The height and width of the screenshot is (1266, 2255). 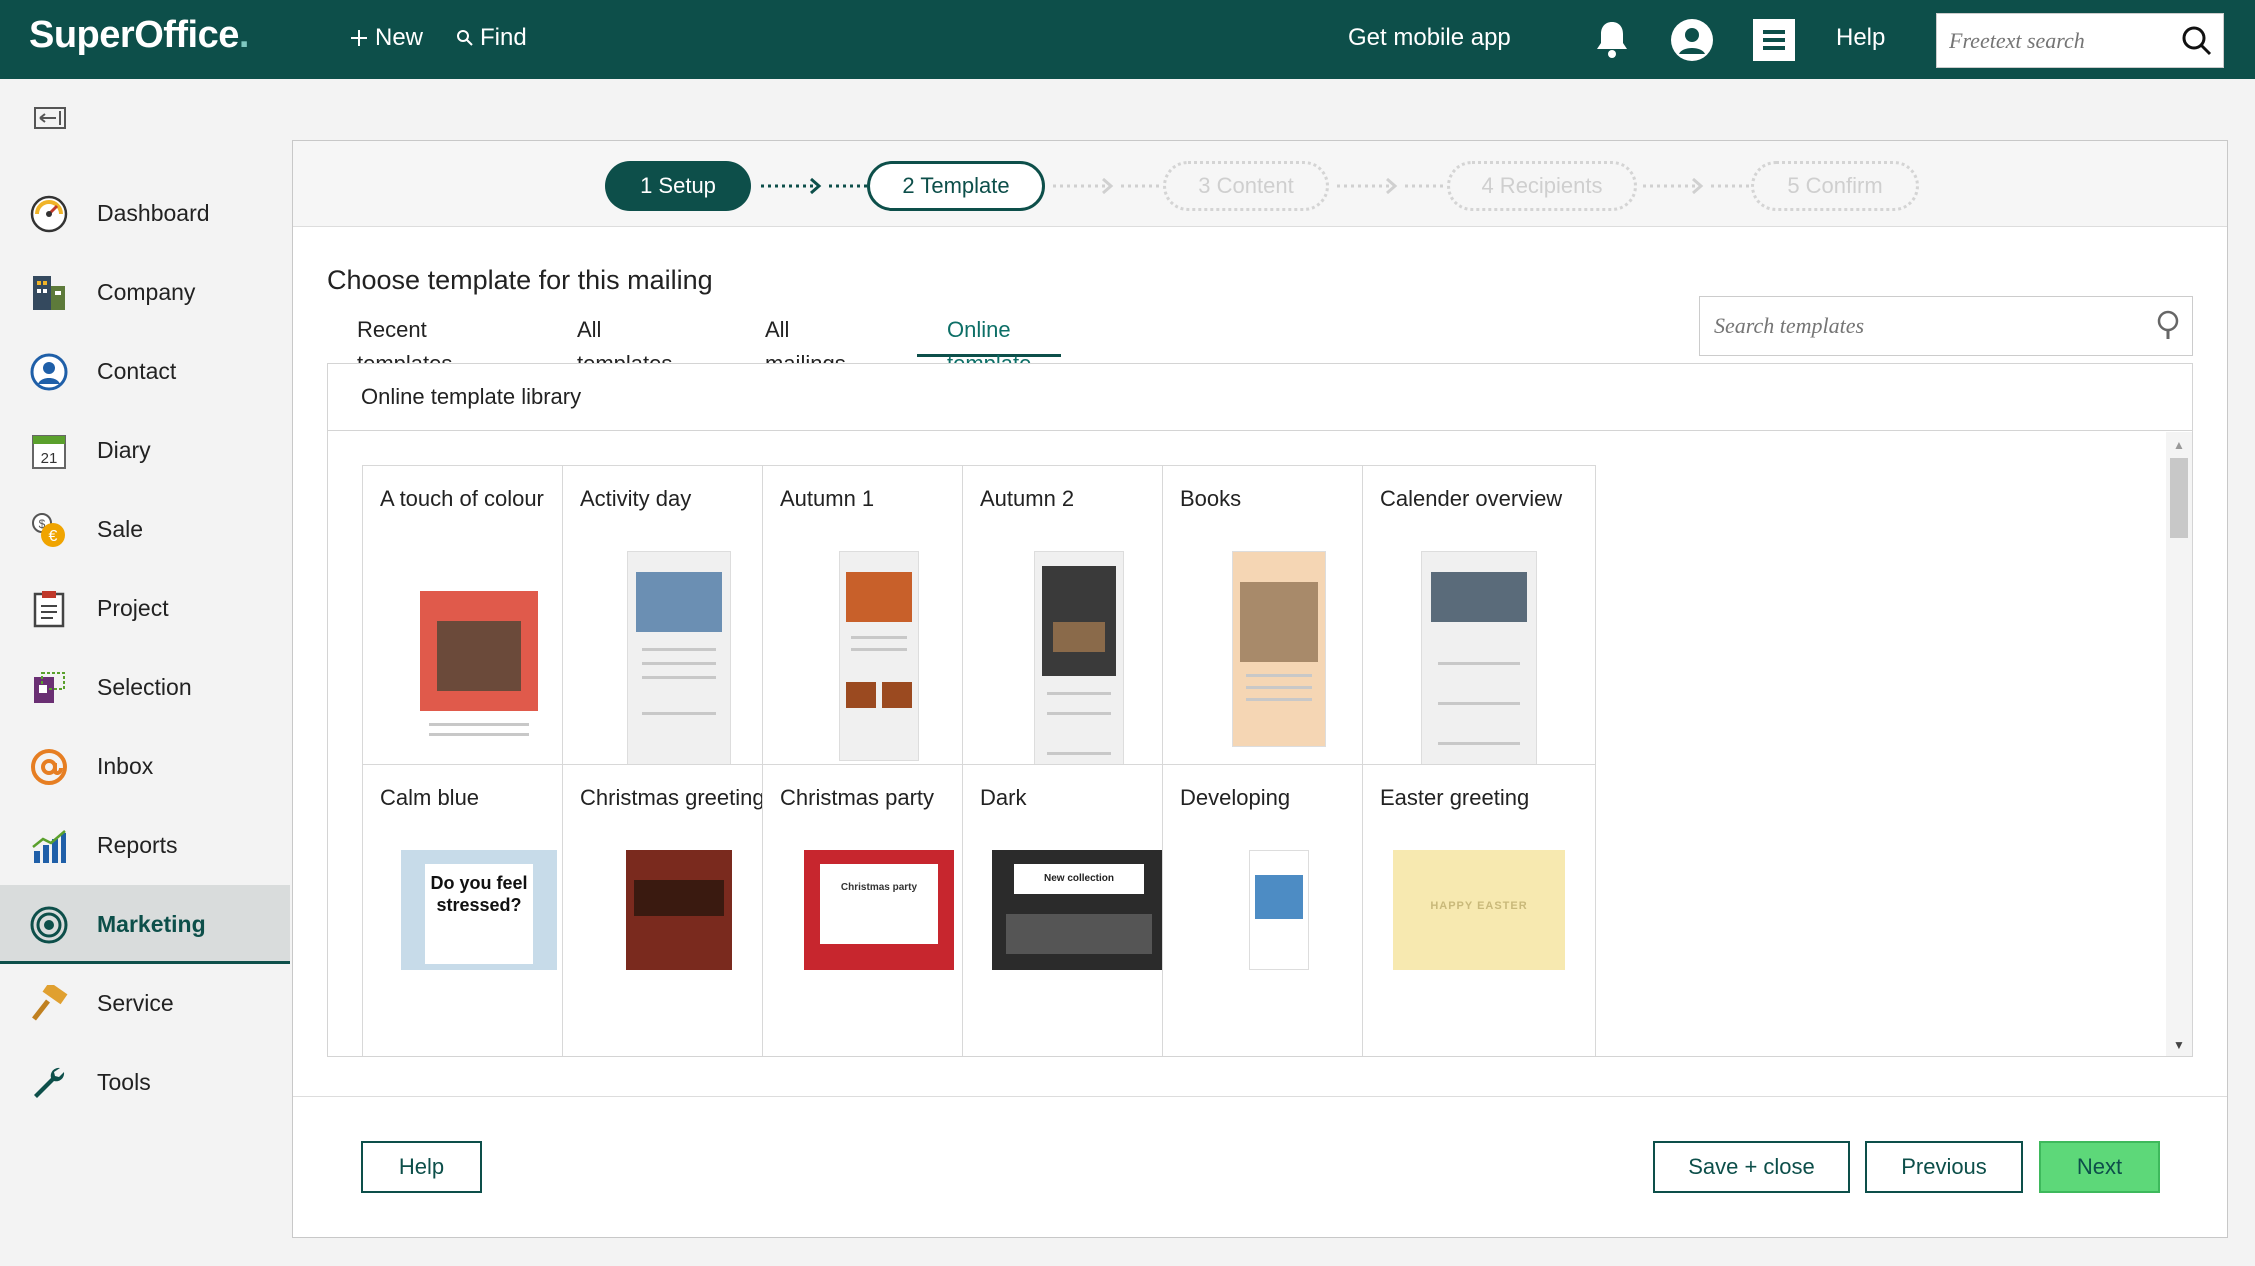 What do you see at coordinates (1612, 40) in the screenshot?
I see `bell-icon` at bounding box center [1612, 40].